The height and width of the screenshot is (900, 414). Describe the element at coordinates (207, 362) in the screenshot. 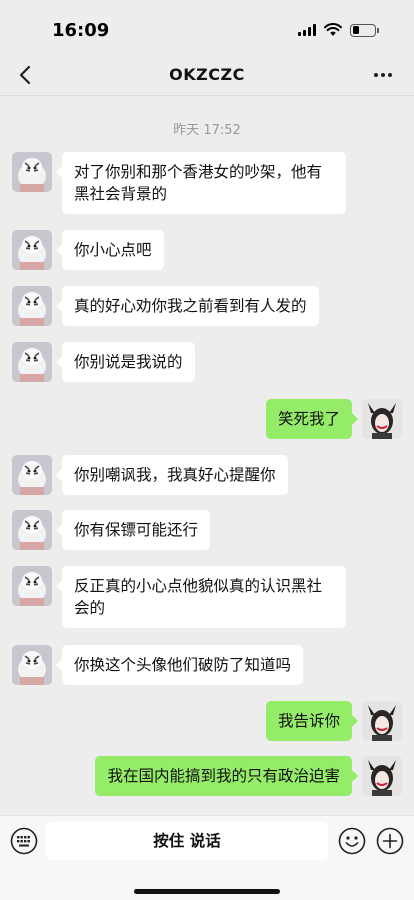

I see `message-row: 你别说是我说的` at that location.